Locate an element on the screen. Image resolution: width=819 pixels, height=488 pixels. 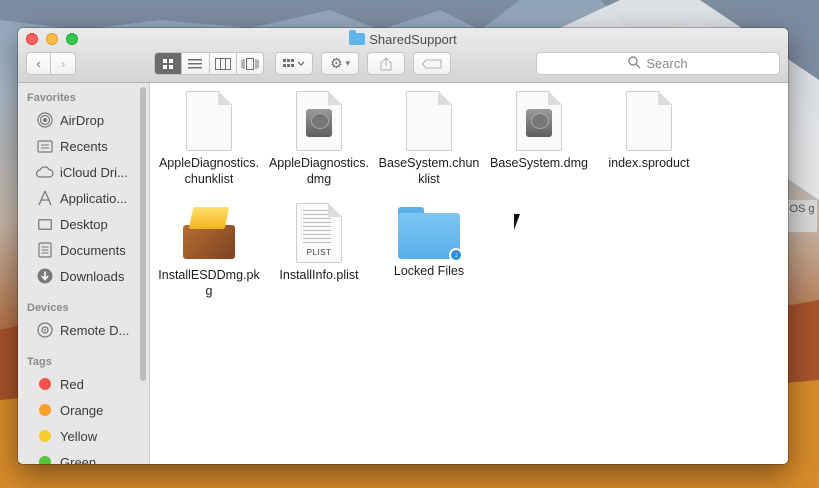
file-name: index.sproduct is located at coordinates (649, 163).